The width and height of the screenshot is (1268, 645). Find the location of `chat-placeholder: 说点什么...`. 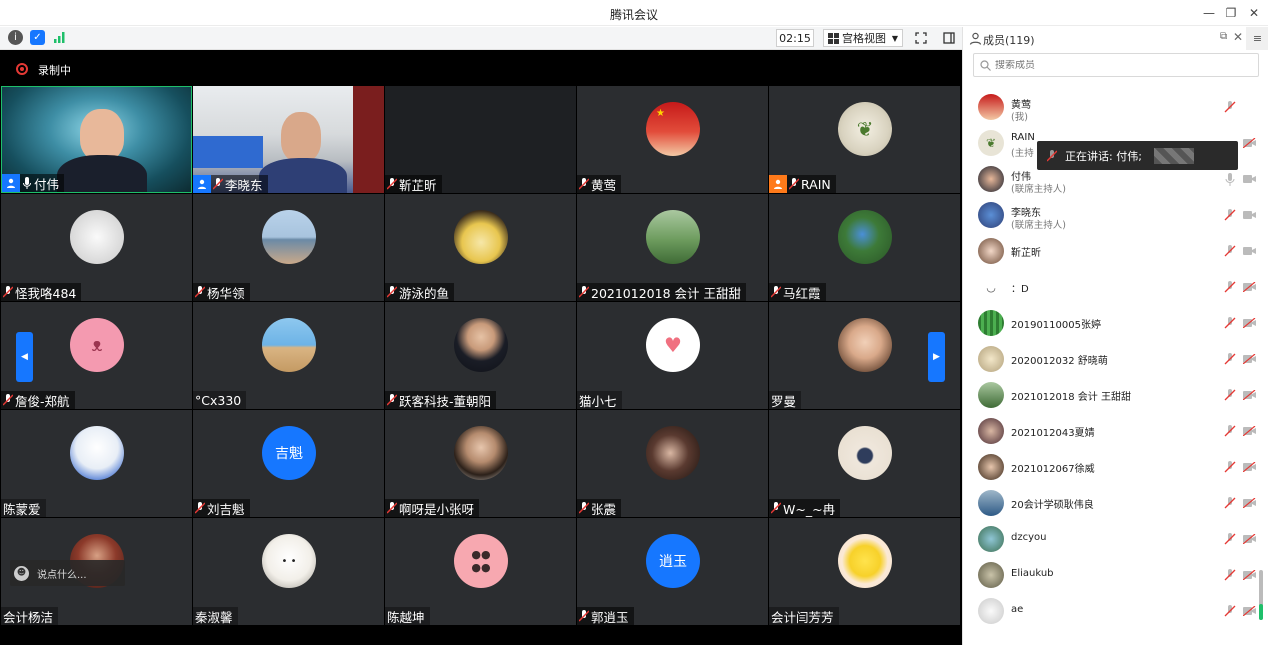

chat-placeholder: 说点什么... is located at coordinates (62, 575).